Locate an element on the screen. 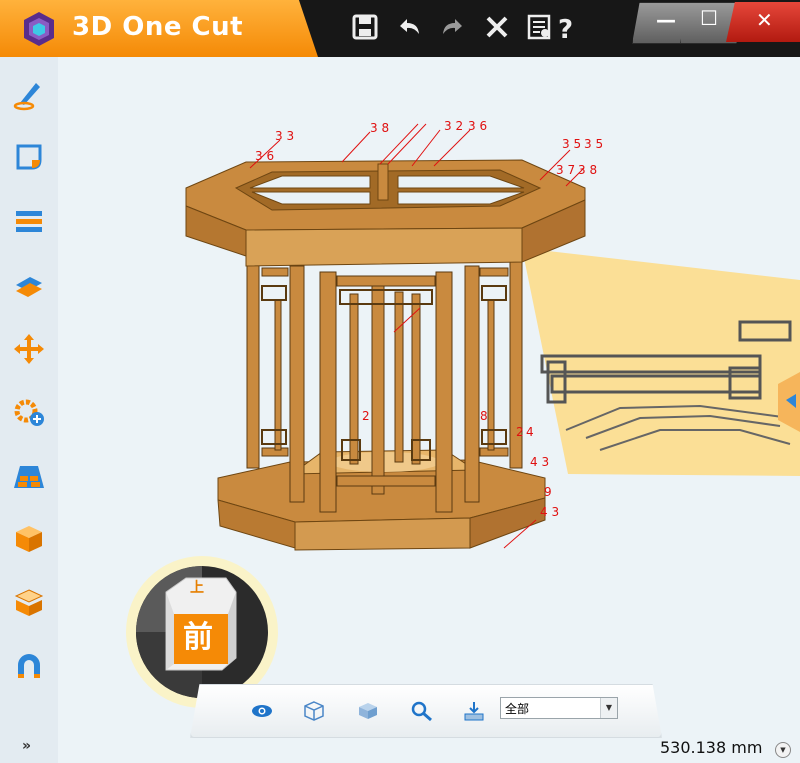 The height and width of the screenshot is (763, 800). cube-front-face: 前 is located at coordinates (198, 638).